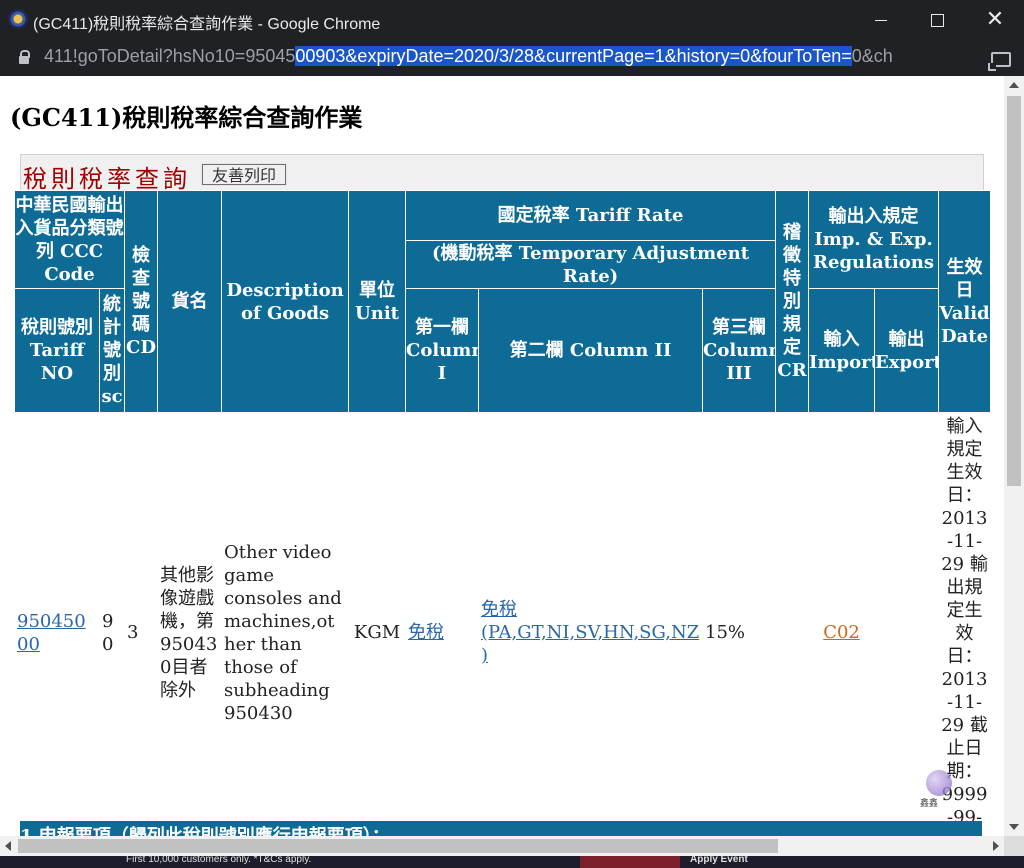 The height and width of the screenshot is (868, 1024). Describe the element at coordinates (8, 846) in the screenshot. I see `scroll-left-icon` at that location.